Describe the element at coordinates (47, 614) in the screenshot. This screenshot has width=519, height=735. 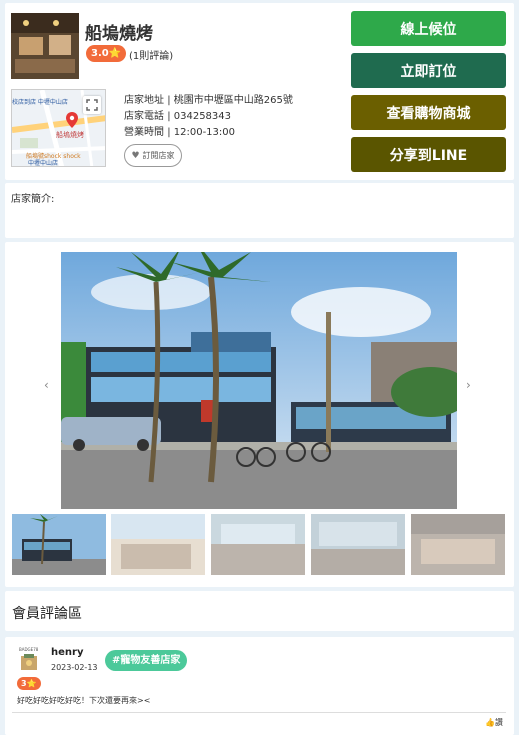
I see `reviews-section-title: 會員評論區` at that location.